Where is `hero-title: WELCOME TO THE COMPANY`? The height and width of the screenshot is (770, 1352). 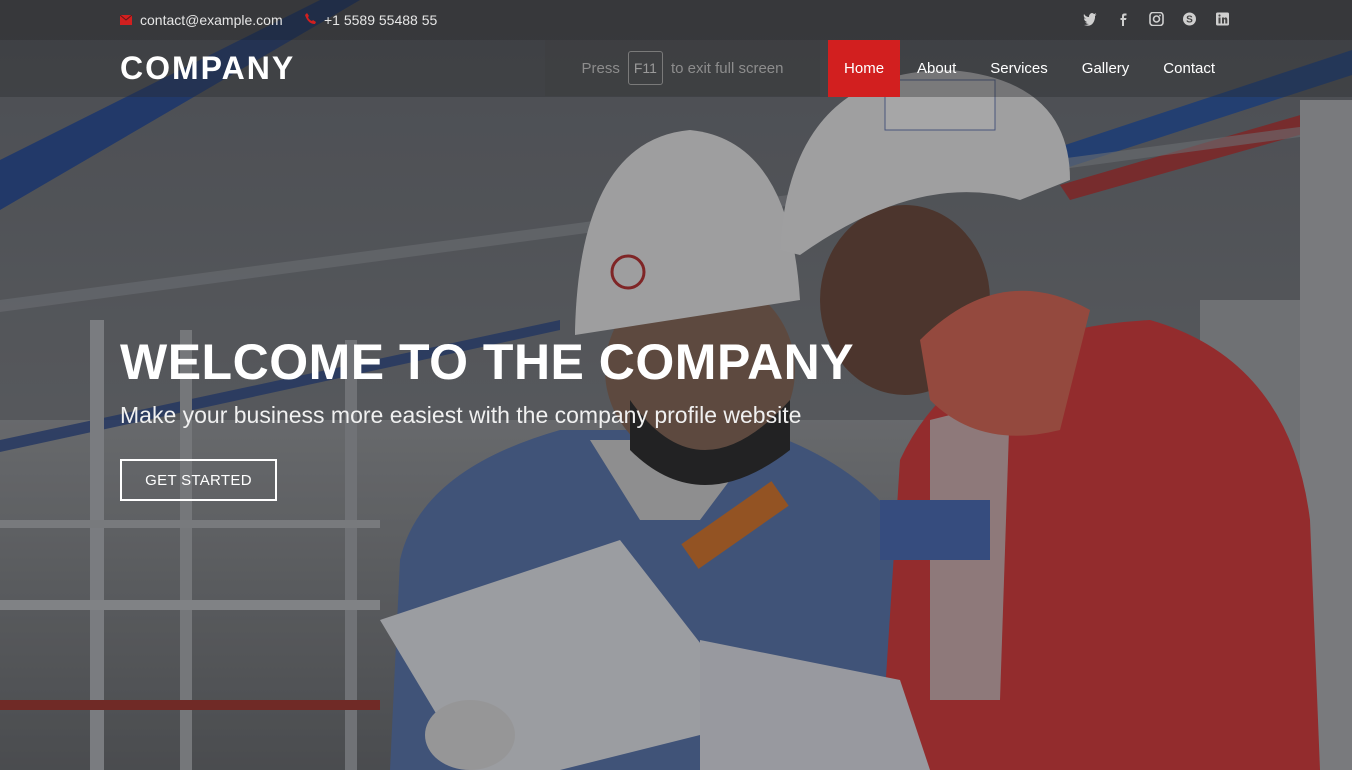
hero-title: WELCOME TO THE COMPANY is located at coordinates (487, 362).